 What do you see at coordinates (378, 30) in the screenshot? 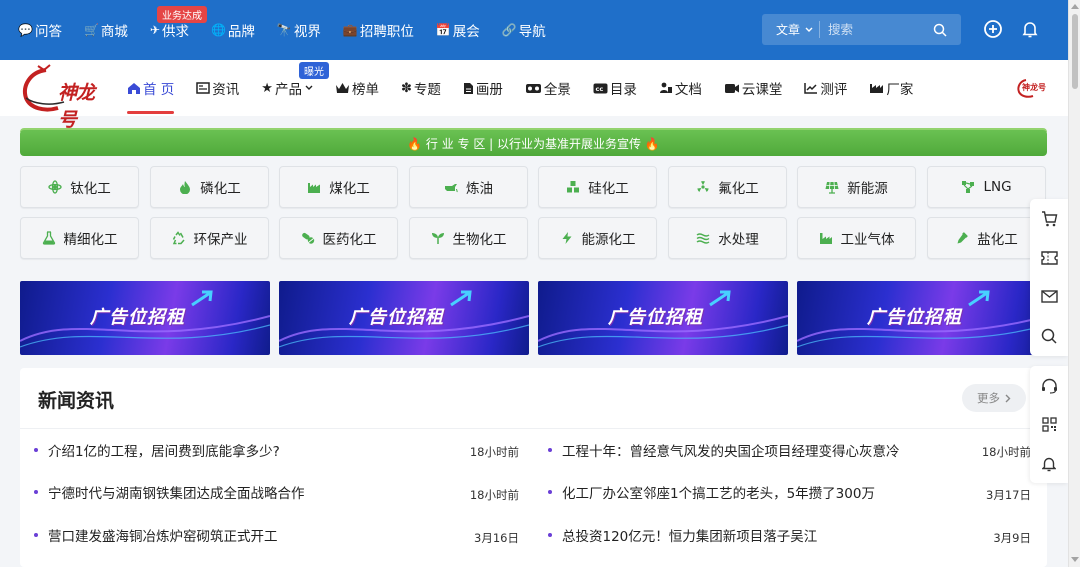
I see `topnav-item-jobs: 💼 招聘职位` at bounding box center [378, 30].